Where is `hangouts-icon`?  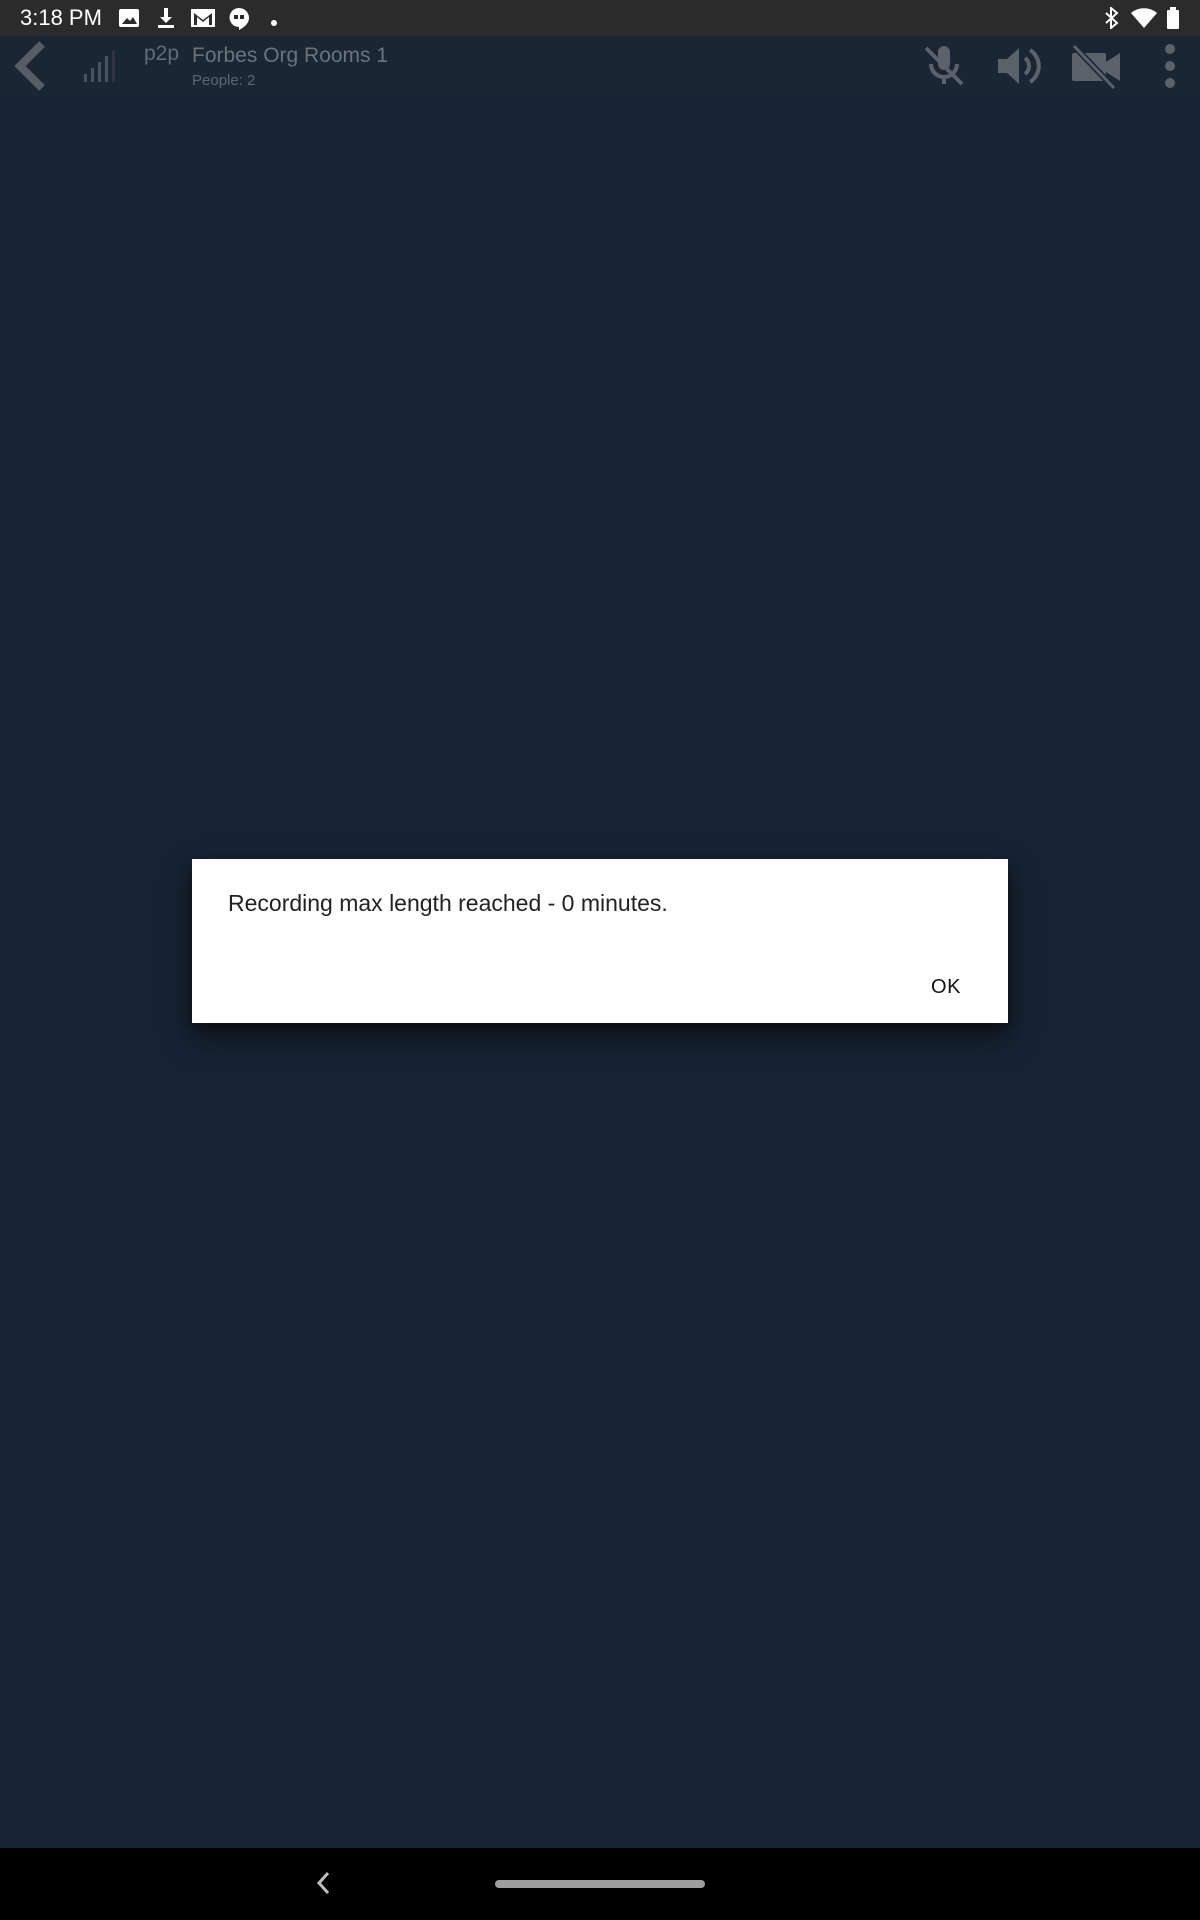
hangouts-icon is located at coordinates (239, 21).